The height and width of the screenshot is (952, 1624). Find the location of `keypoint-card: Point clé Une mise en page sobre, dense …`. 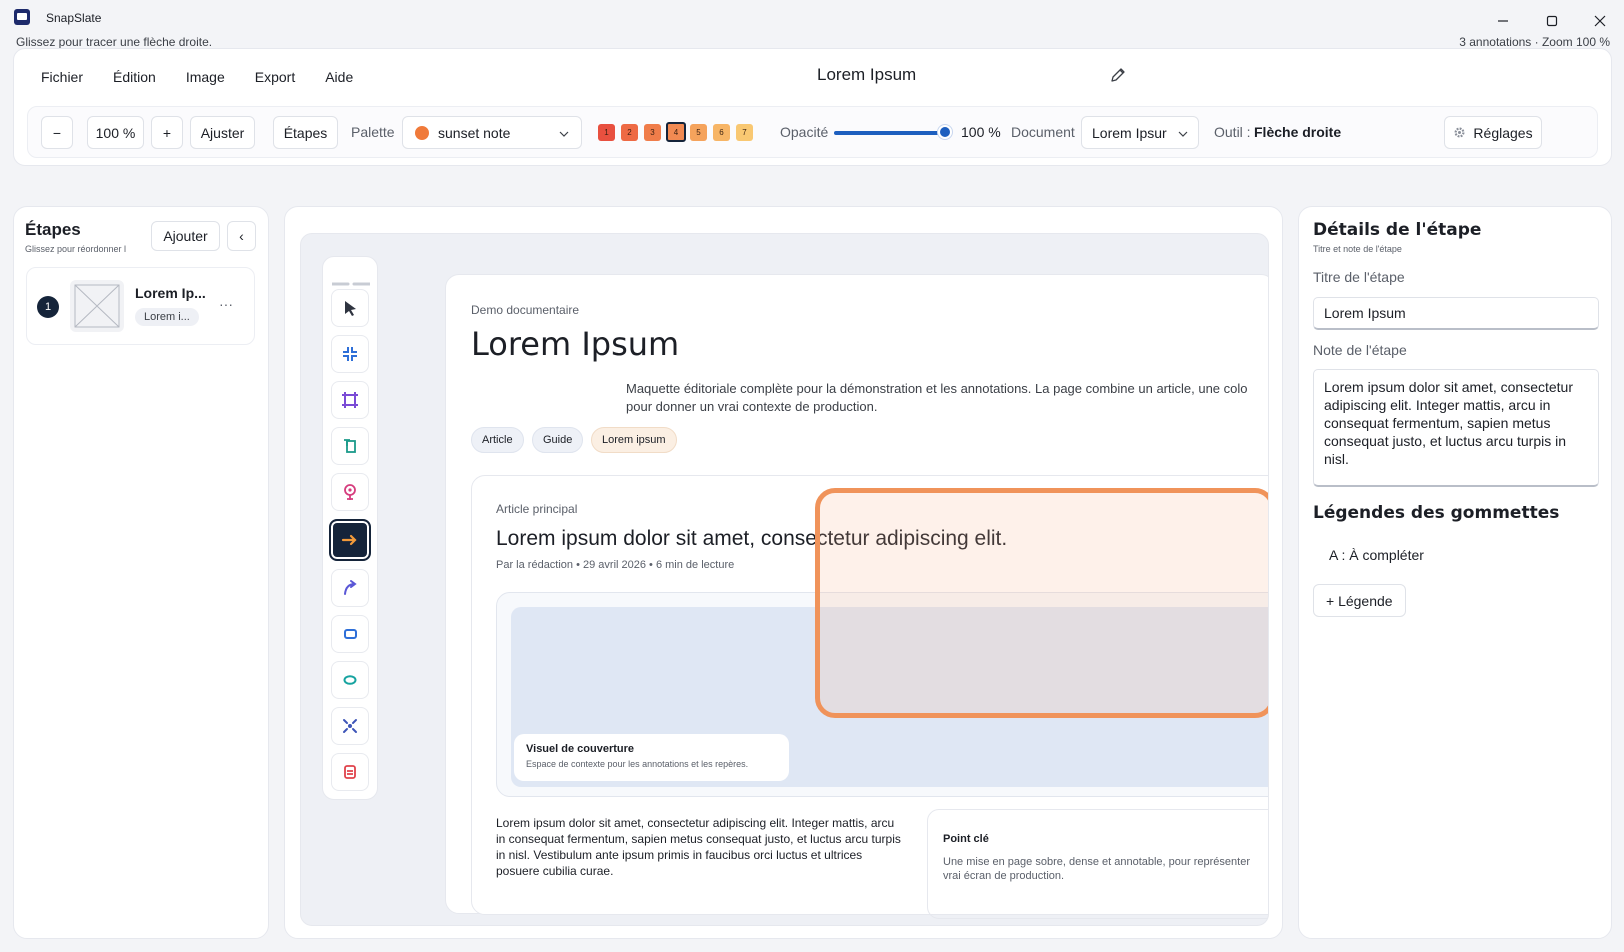

keypoint-card: Point clé Une mise en page sobre, dense … is located at coordinates (1097, 864).